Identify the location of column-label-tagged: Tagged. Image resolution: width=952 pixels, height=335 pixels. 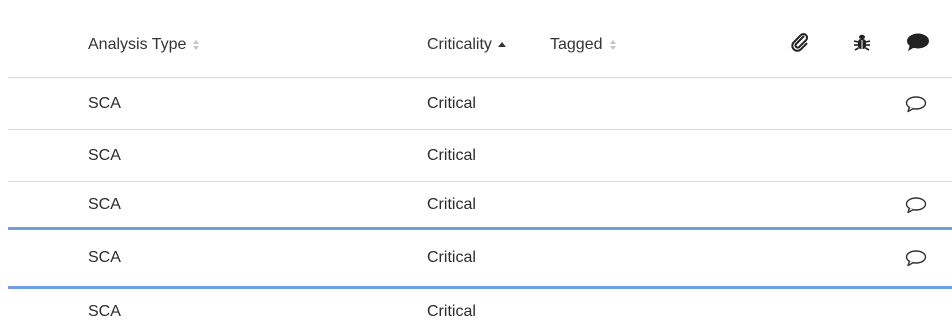
(576, 44).